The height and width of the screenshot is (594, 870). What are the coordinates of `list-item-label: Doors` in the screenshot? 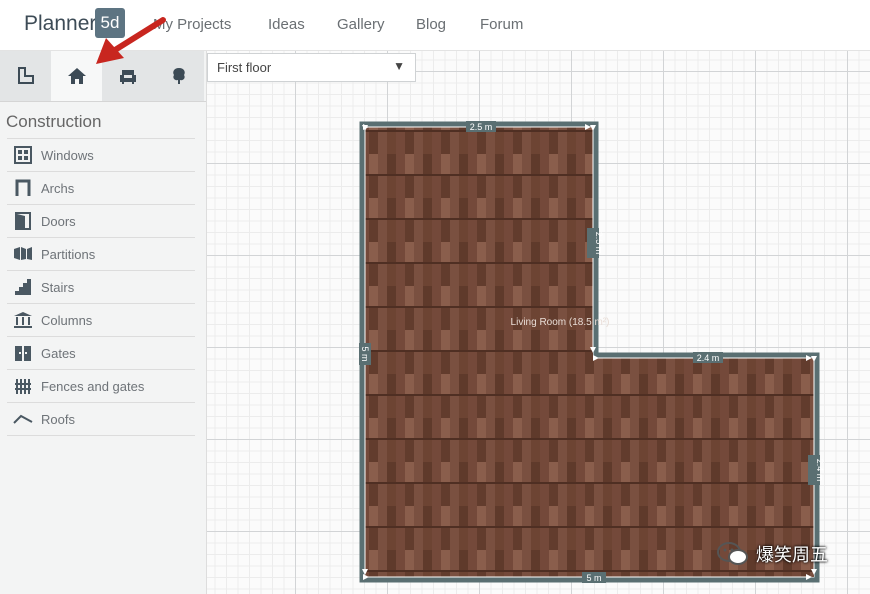 It's located at (58, 221).